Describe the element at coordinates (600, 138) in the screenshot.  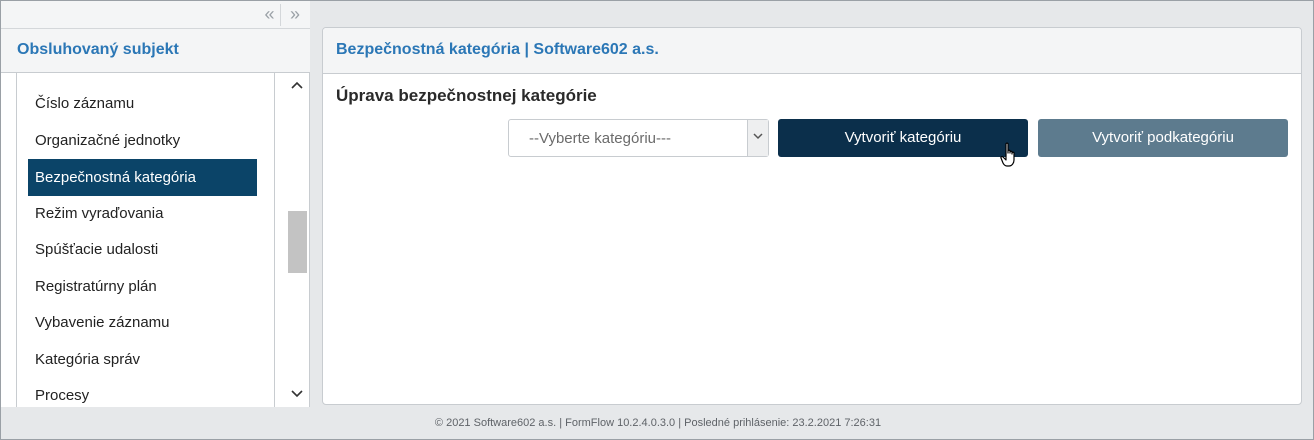
I see `category-select-value: --Vyberte kategóriu---` at that location.